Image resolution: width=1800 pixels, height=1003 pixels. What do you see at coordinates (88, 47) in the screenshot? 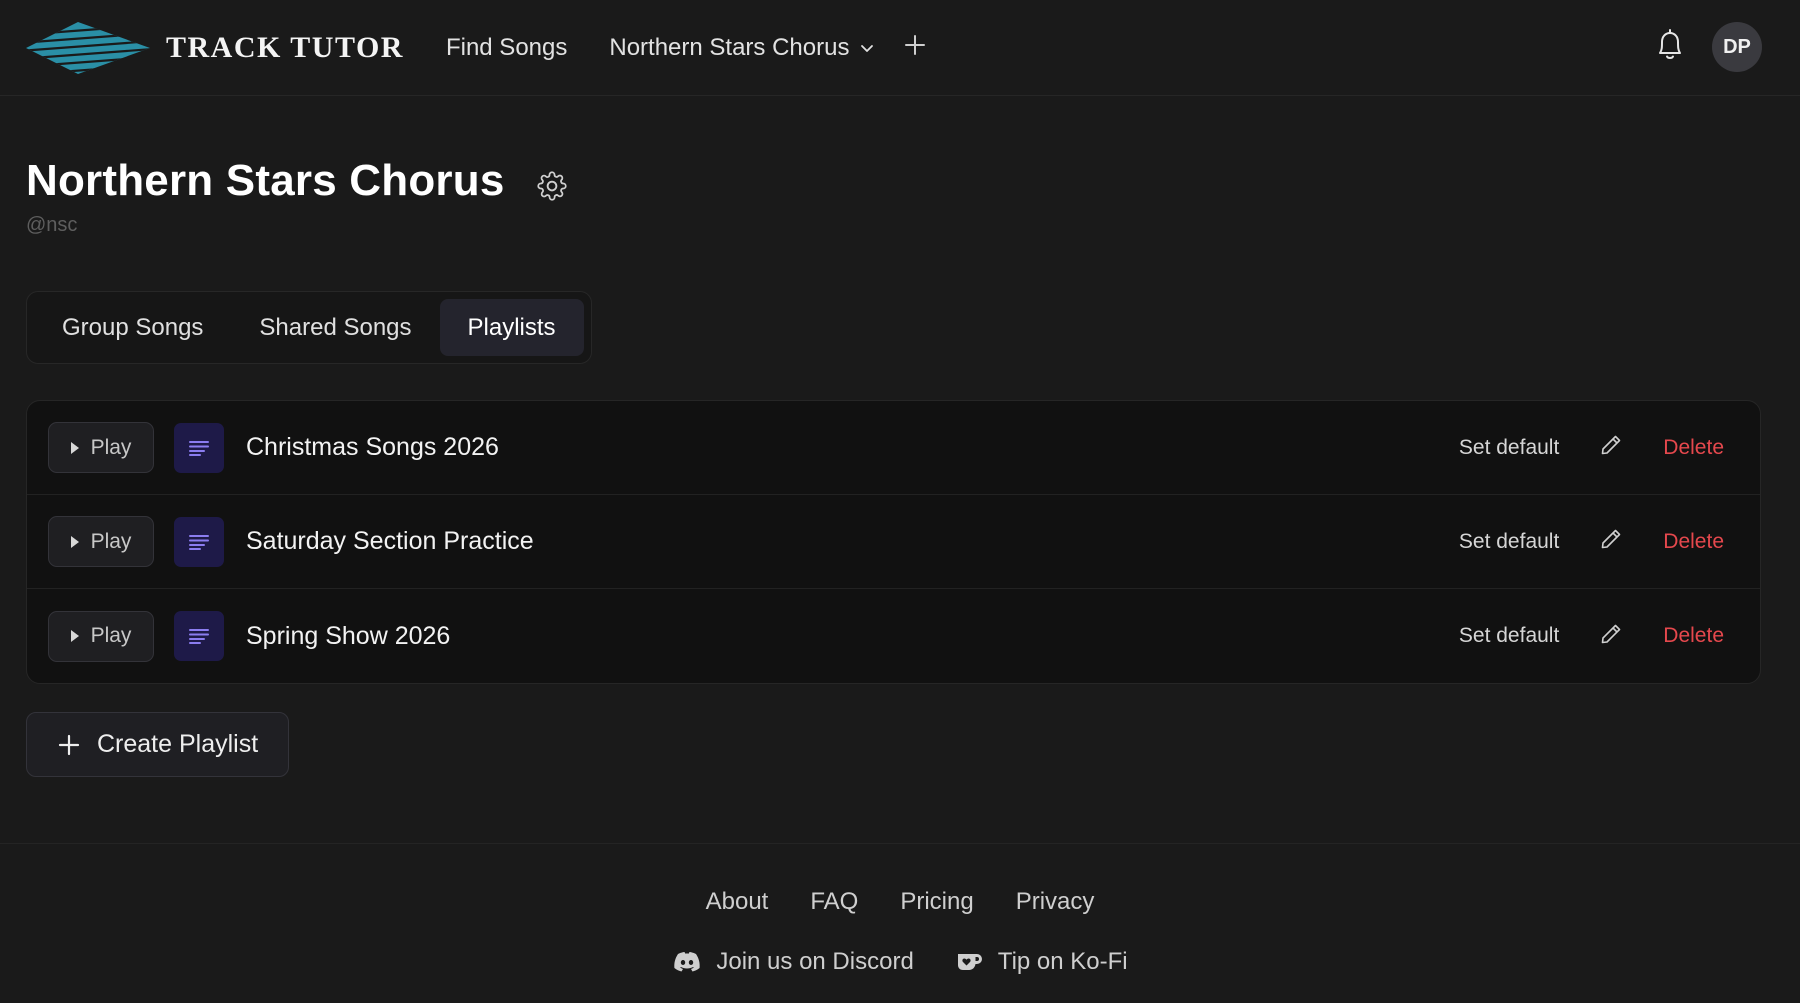
I see `logo-icon` at bounding box center [88, 47].